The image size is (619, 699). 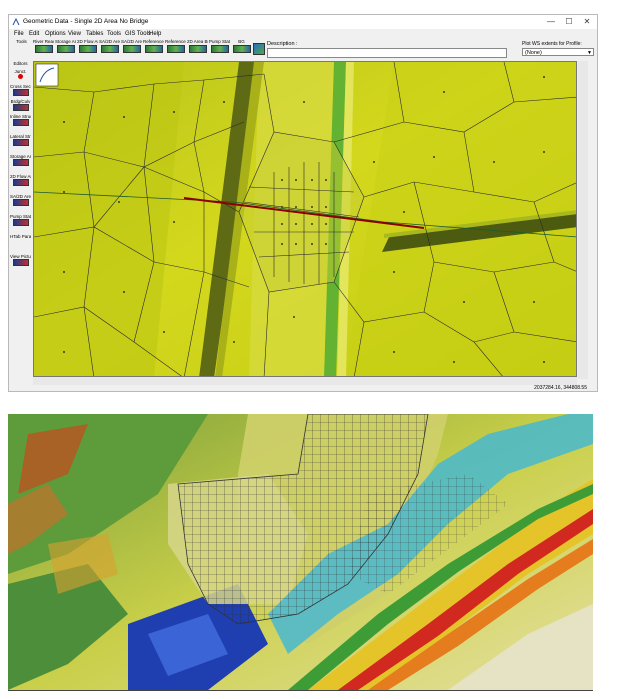 I want to click on river-reach-label: River Reach, so click(x=43, y=41).